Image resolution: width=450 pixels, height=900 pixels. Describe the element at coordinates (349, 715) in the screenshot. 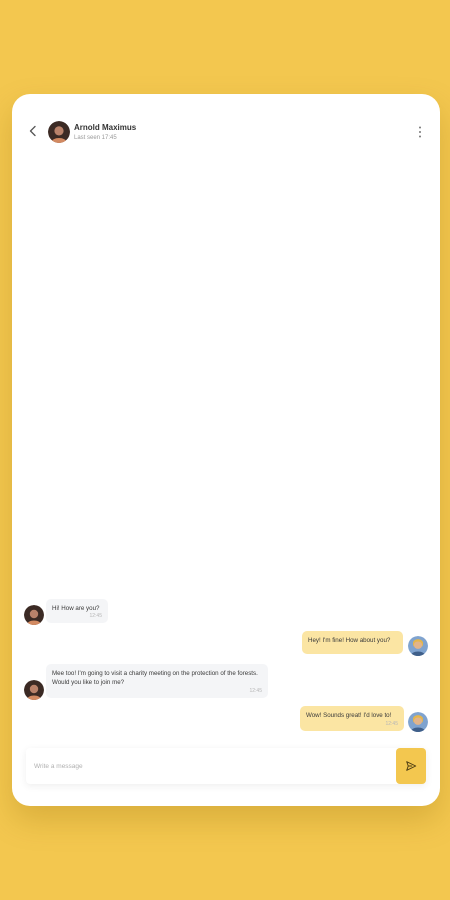

I see `message-text: Wow! Sounds great! I'd love to!` at that location.